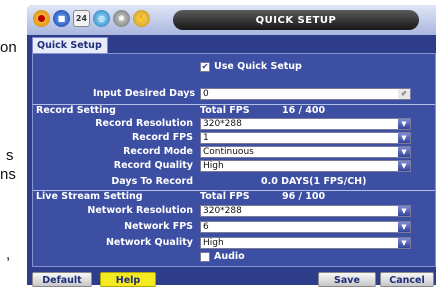  I want to click on calendar-icon: 24, so click(81, 18).